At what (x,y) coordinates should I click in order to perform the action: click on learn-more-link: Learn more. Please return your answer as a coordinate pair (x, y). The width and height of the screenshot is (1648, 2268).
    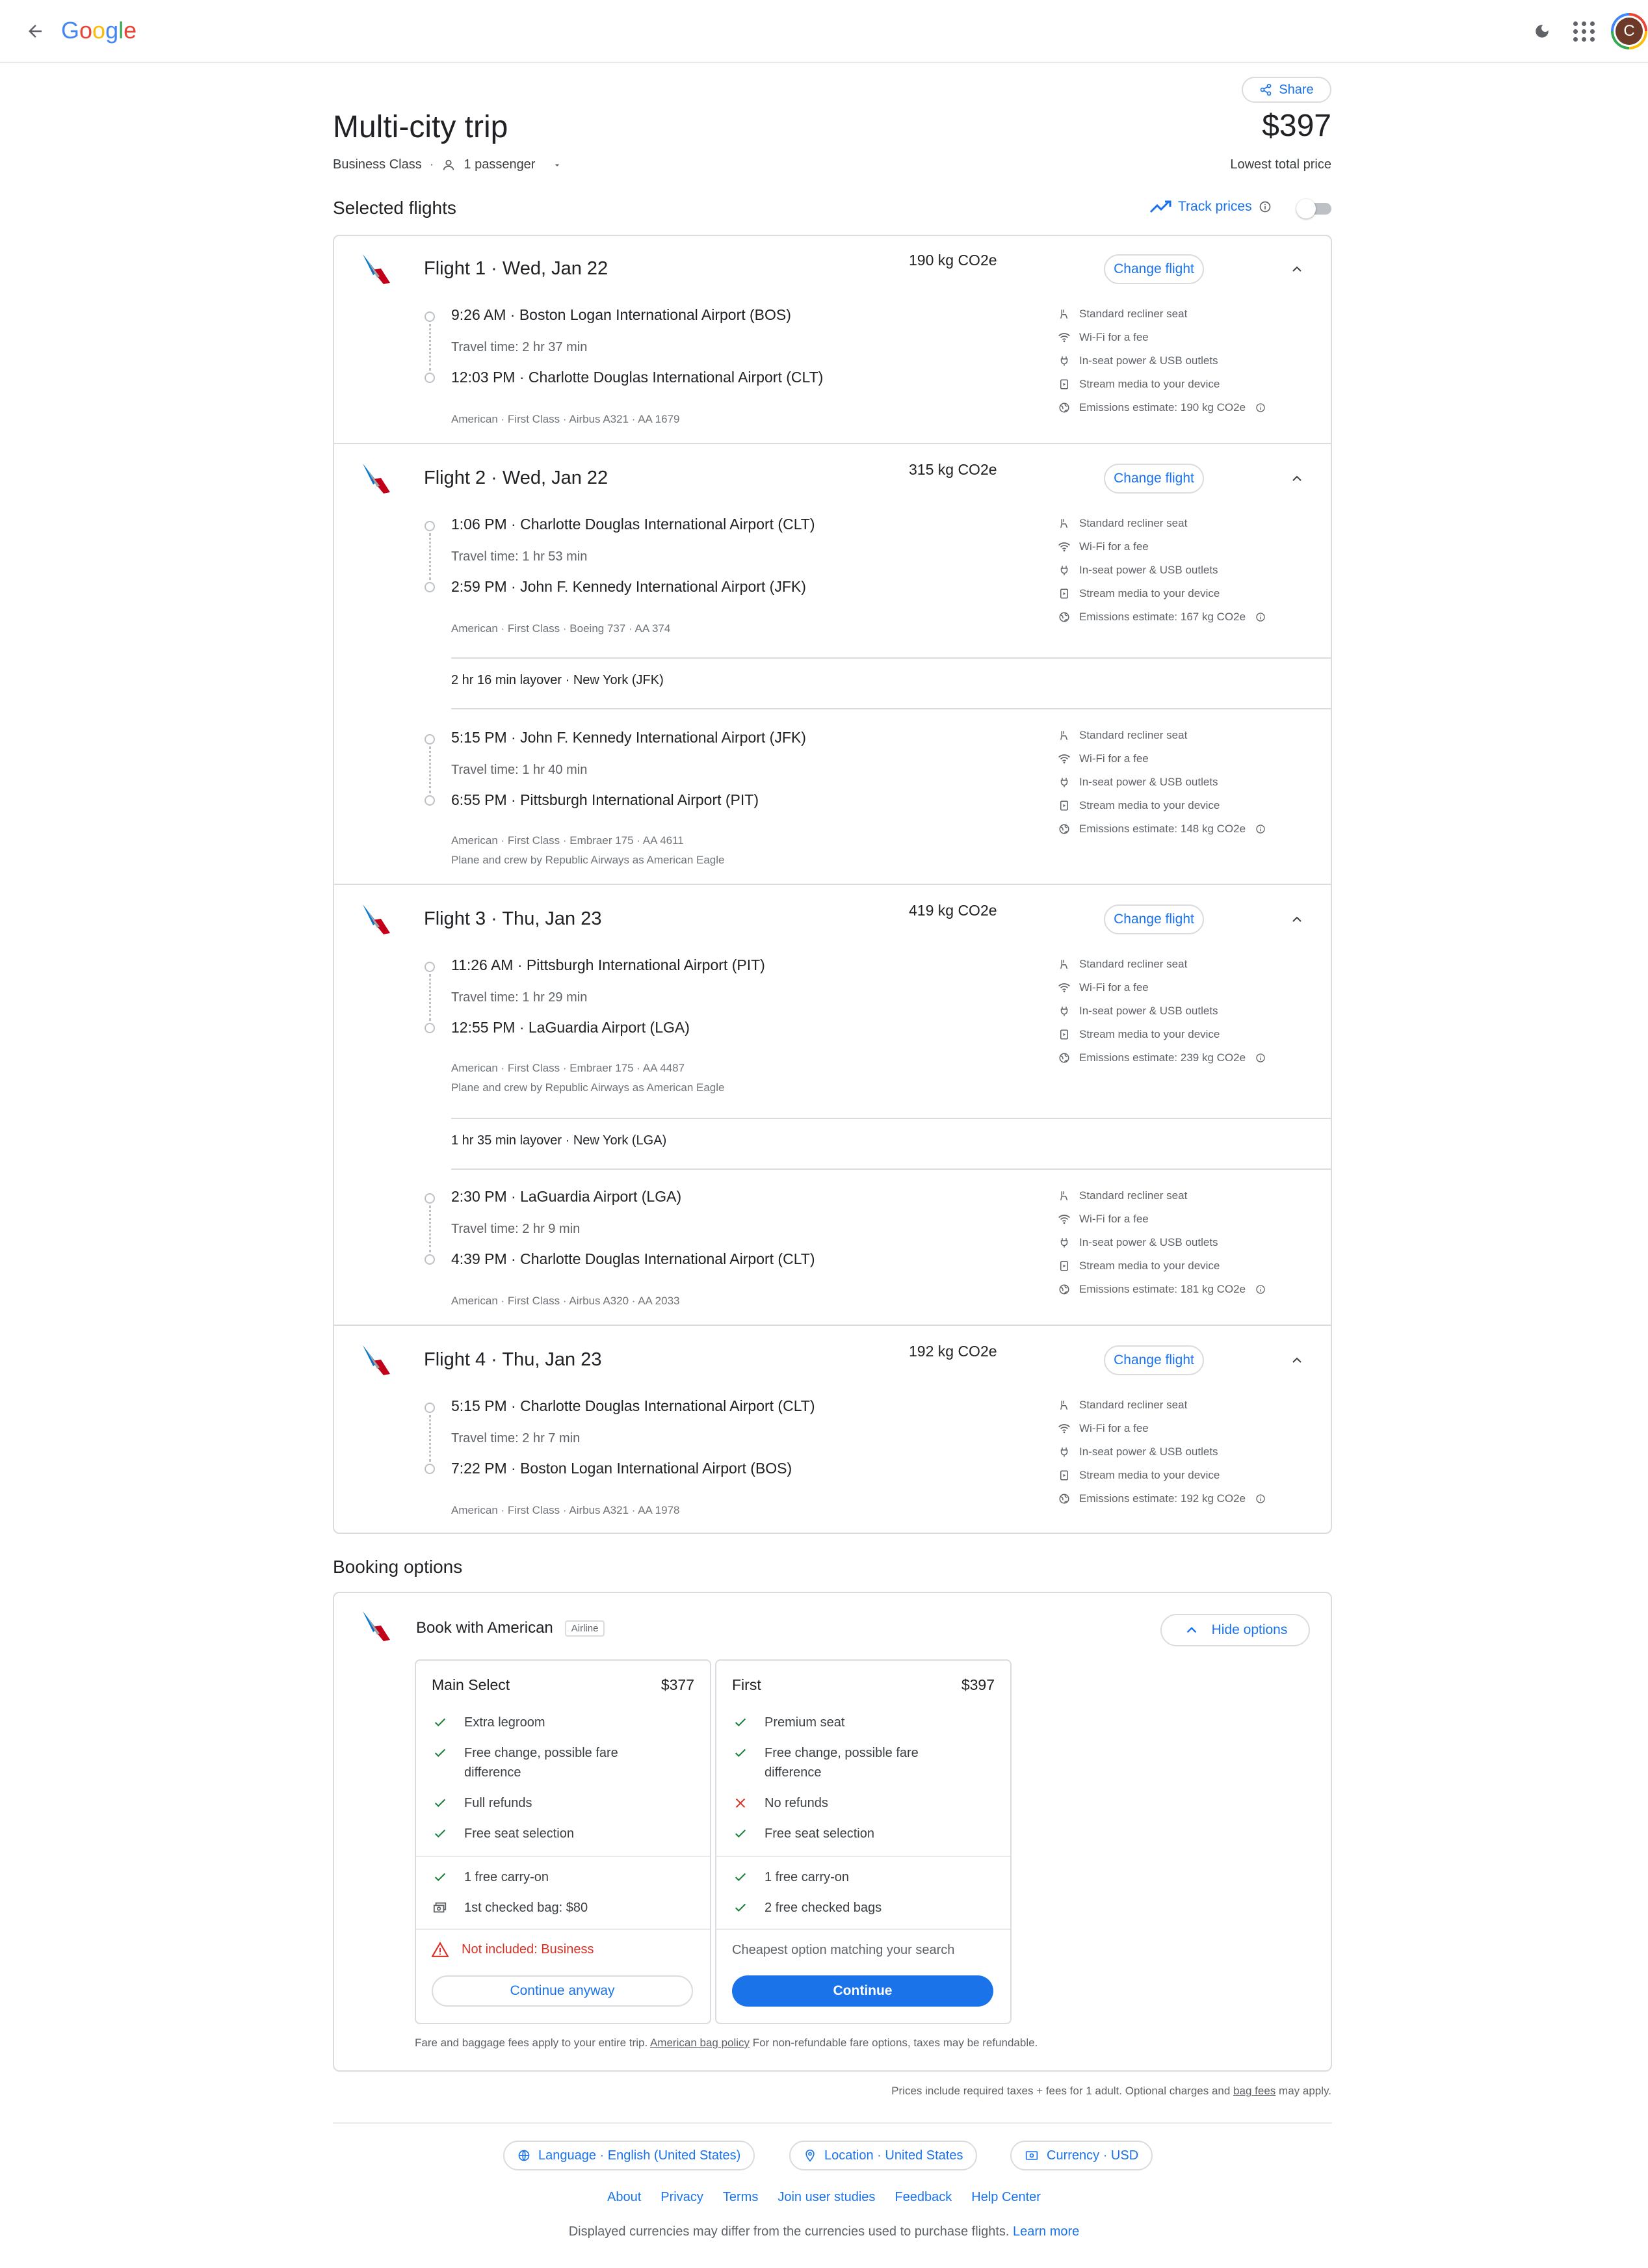
    Looking at the image, I should click on (1046, 2231).